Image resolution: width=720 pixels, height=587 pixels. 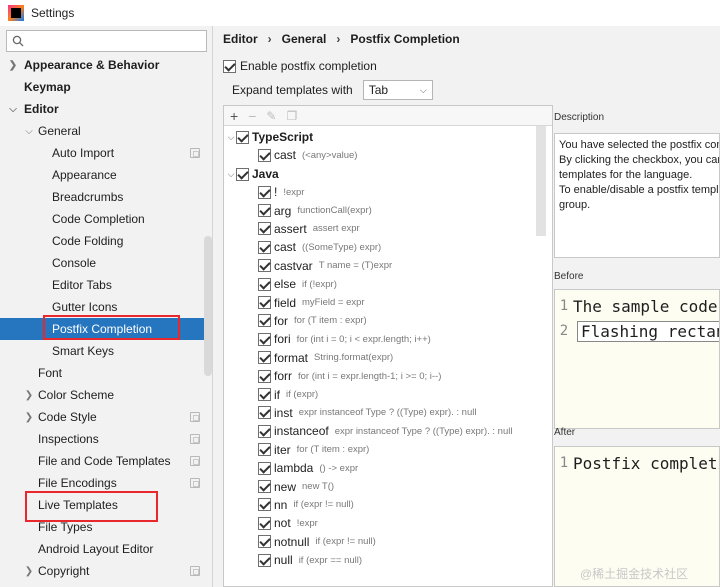 What do you see at coordinates (106, 461) in the screenshot?
I see `sidebar-item-file-code-templates: File and Code Templates` at bounding box center [106, 461].